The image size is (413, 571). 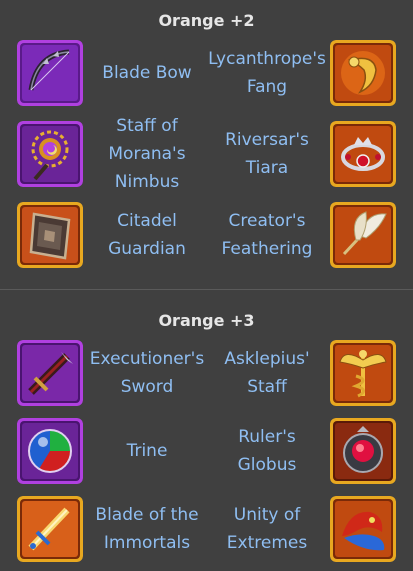 I want to click on item-label: Trine, so click(x=147, y=451).